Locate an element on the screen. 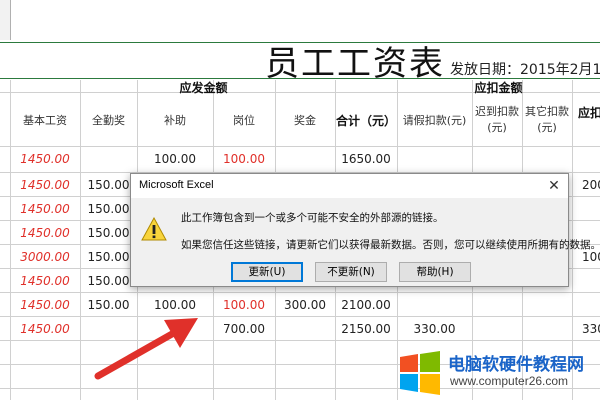 This screenshot has width=600, height=400. watermark: 电脑软硬件教程网 www.computer26.com is located at coordinates (496, 374).